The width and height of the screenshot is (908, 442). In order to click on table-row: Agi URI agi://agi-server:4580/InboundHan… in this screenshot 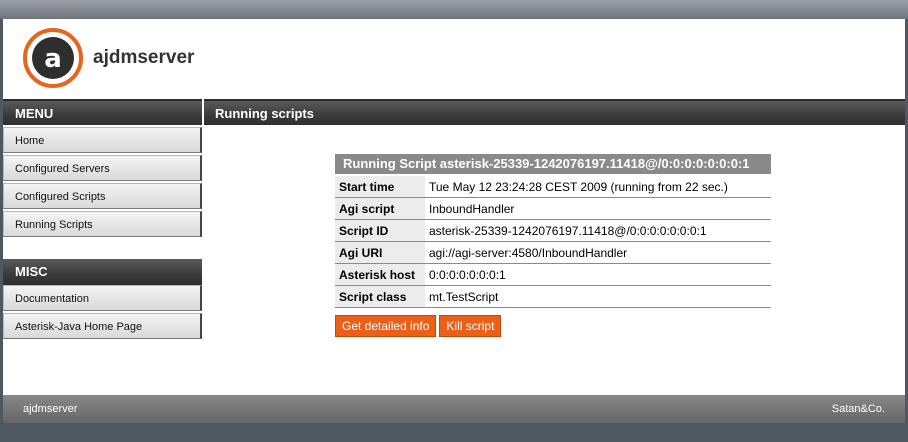, I will do `click(553, 252)`.